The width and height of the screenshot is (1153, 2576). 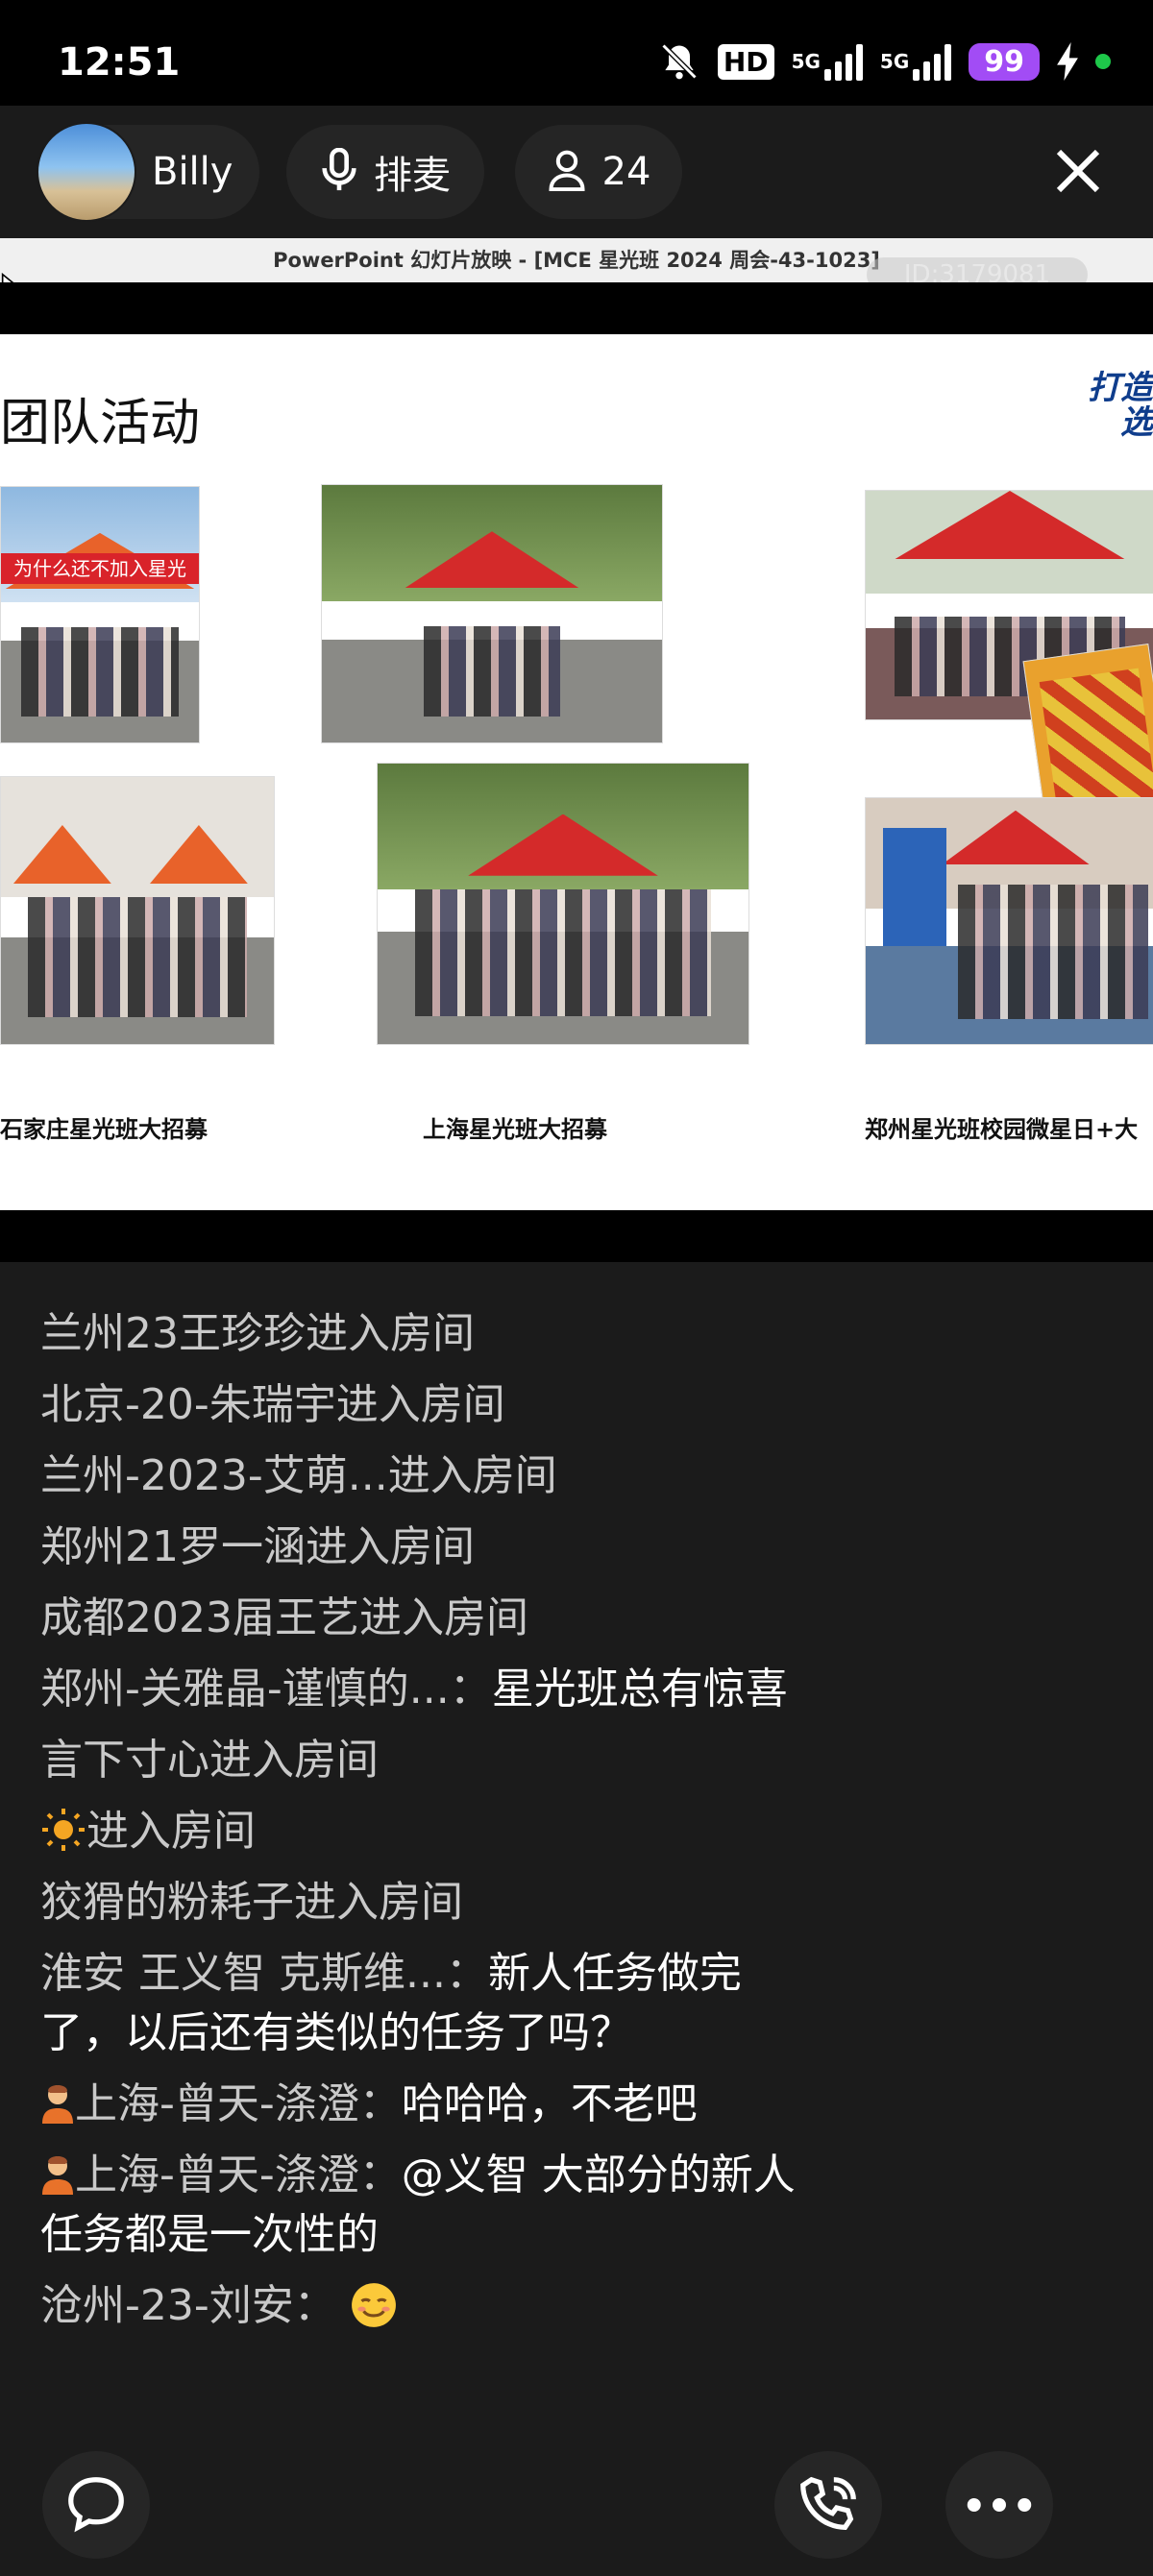 I want to click on caption-shijiazhuang: 石家庄星光班大招募, so click(x=104, y=1129).